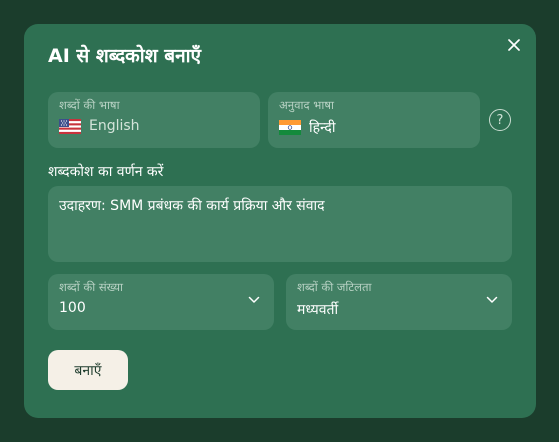 This screenshot has width=559, height=442. I want to click on description-label: शब्दकोश का वर्णन करें, so click(106, 172).